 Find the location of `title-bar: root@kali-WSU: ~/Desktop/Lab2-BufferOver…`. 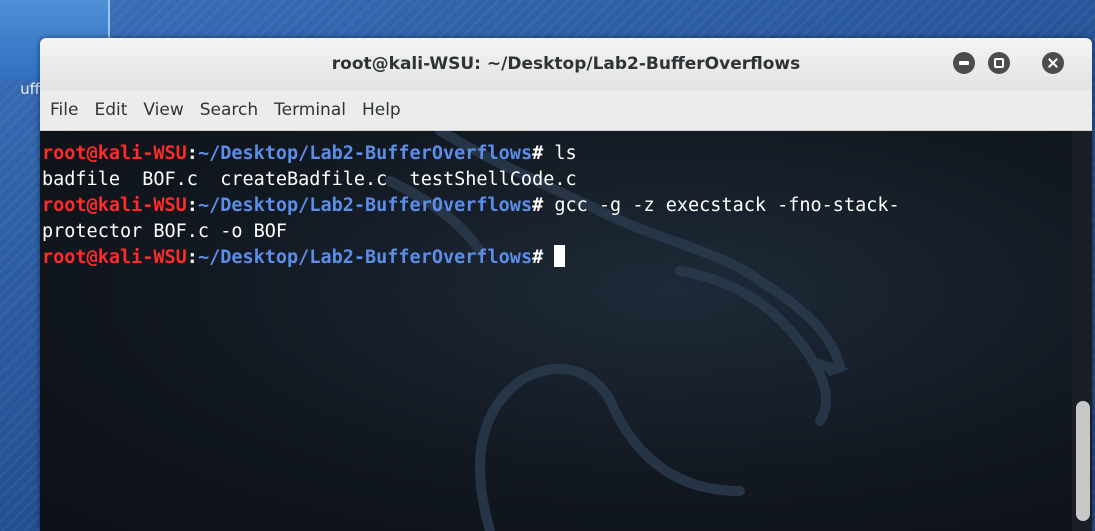

title-bar: root@kali-WSU: ~/Desktop/Lab2-BufferOver… is located at coordinates (566, 64).